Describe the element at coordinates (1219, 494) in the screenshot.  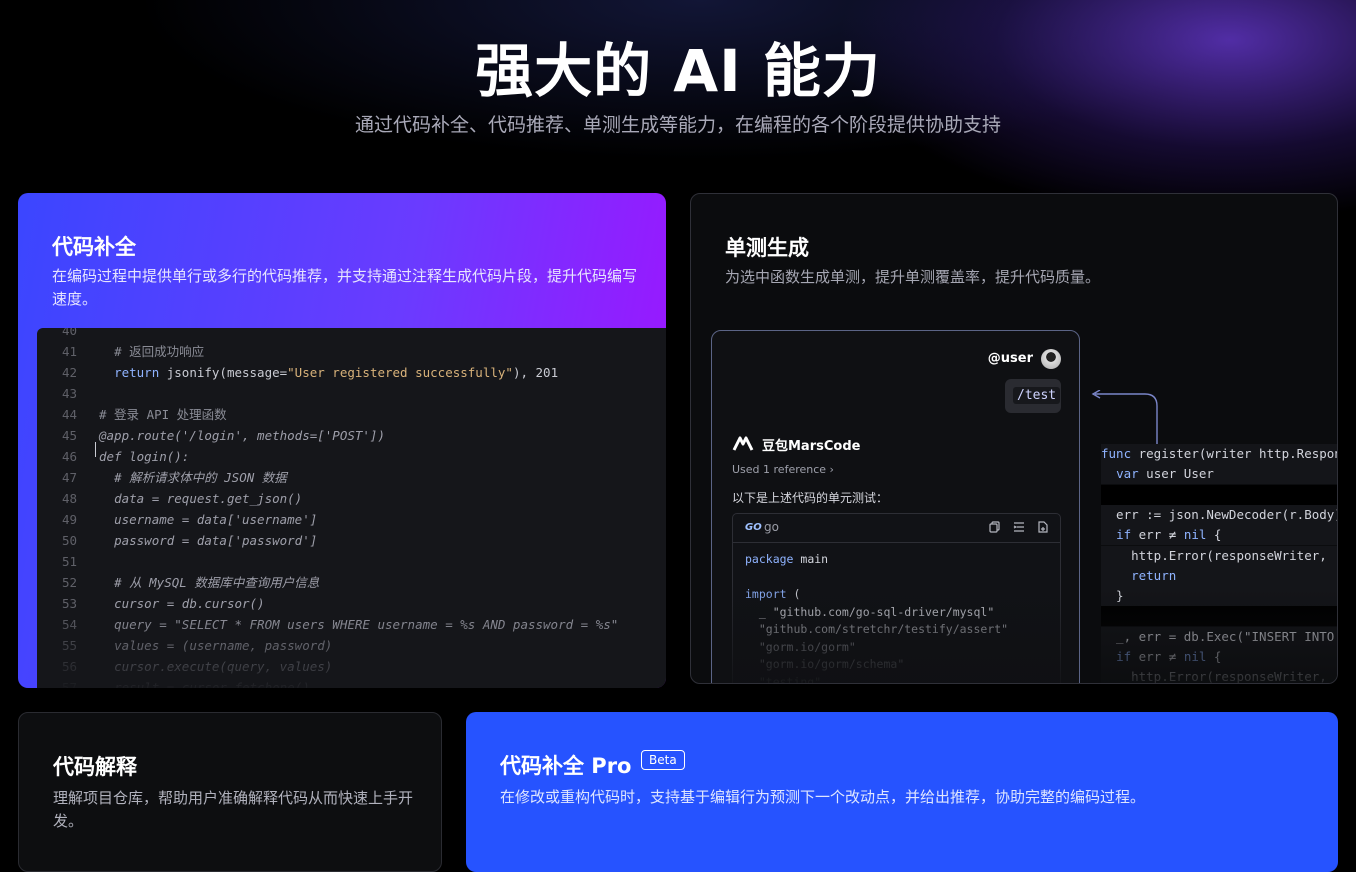
I see `code-line` at that location.